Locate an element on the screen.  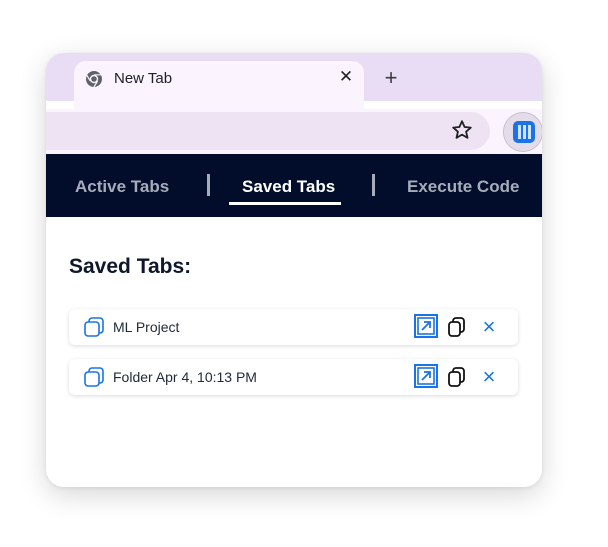
new-tab-button: + is located at coordinates (391, 78).